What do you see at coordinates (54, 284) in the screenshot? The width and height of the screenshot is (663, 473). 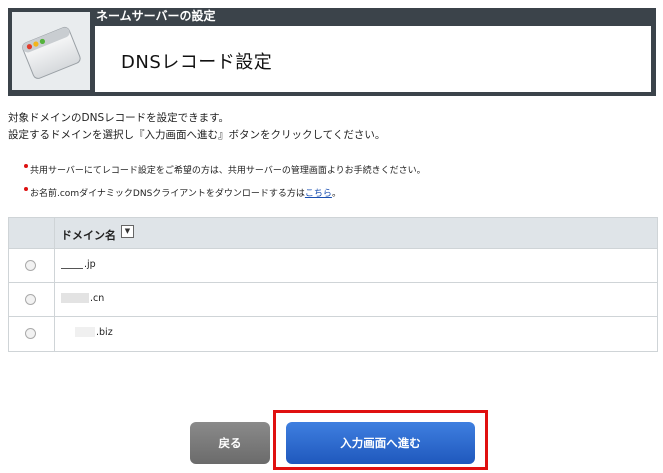 I see `column-divider` at bounding box center [54, 284].